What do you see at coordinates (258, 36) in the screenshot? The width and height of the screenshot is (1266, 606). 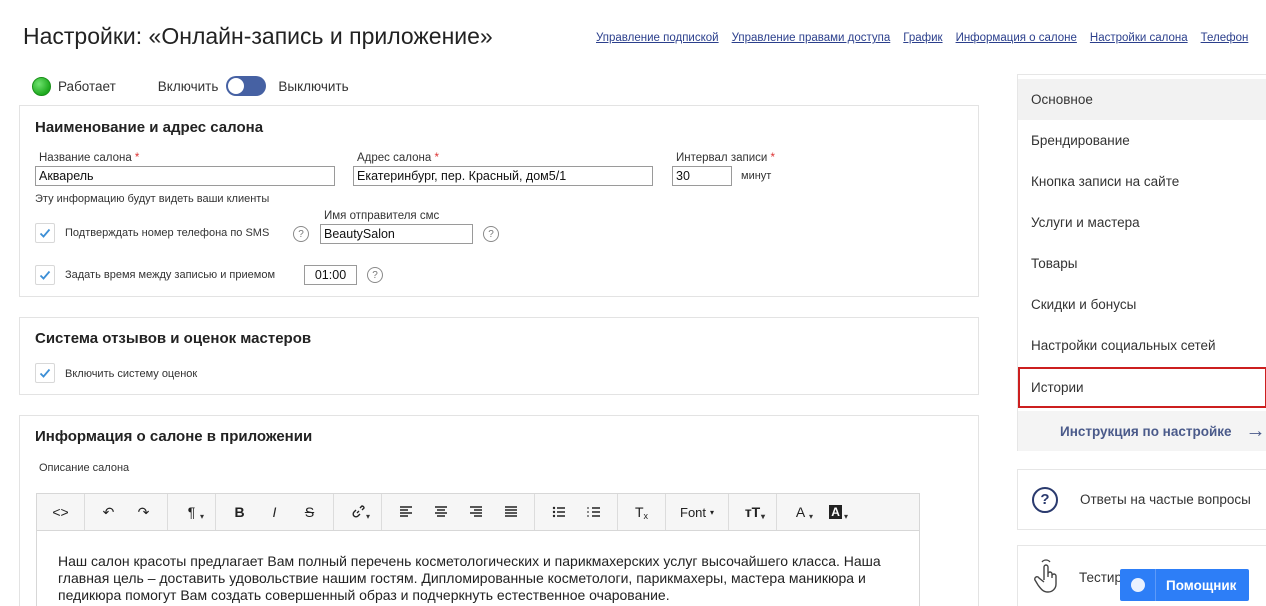 I see `page-title: Настройки: «Онлайн-запись и приложение»` at bounding box center [258, 36].